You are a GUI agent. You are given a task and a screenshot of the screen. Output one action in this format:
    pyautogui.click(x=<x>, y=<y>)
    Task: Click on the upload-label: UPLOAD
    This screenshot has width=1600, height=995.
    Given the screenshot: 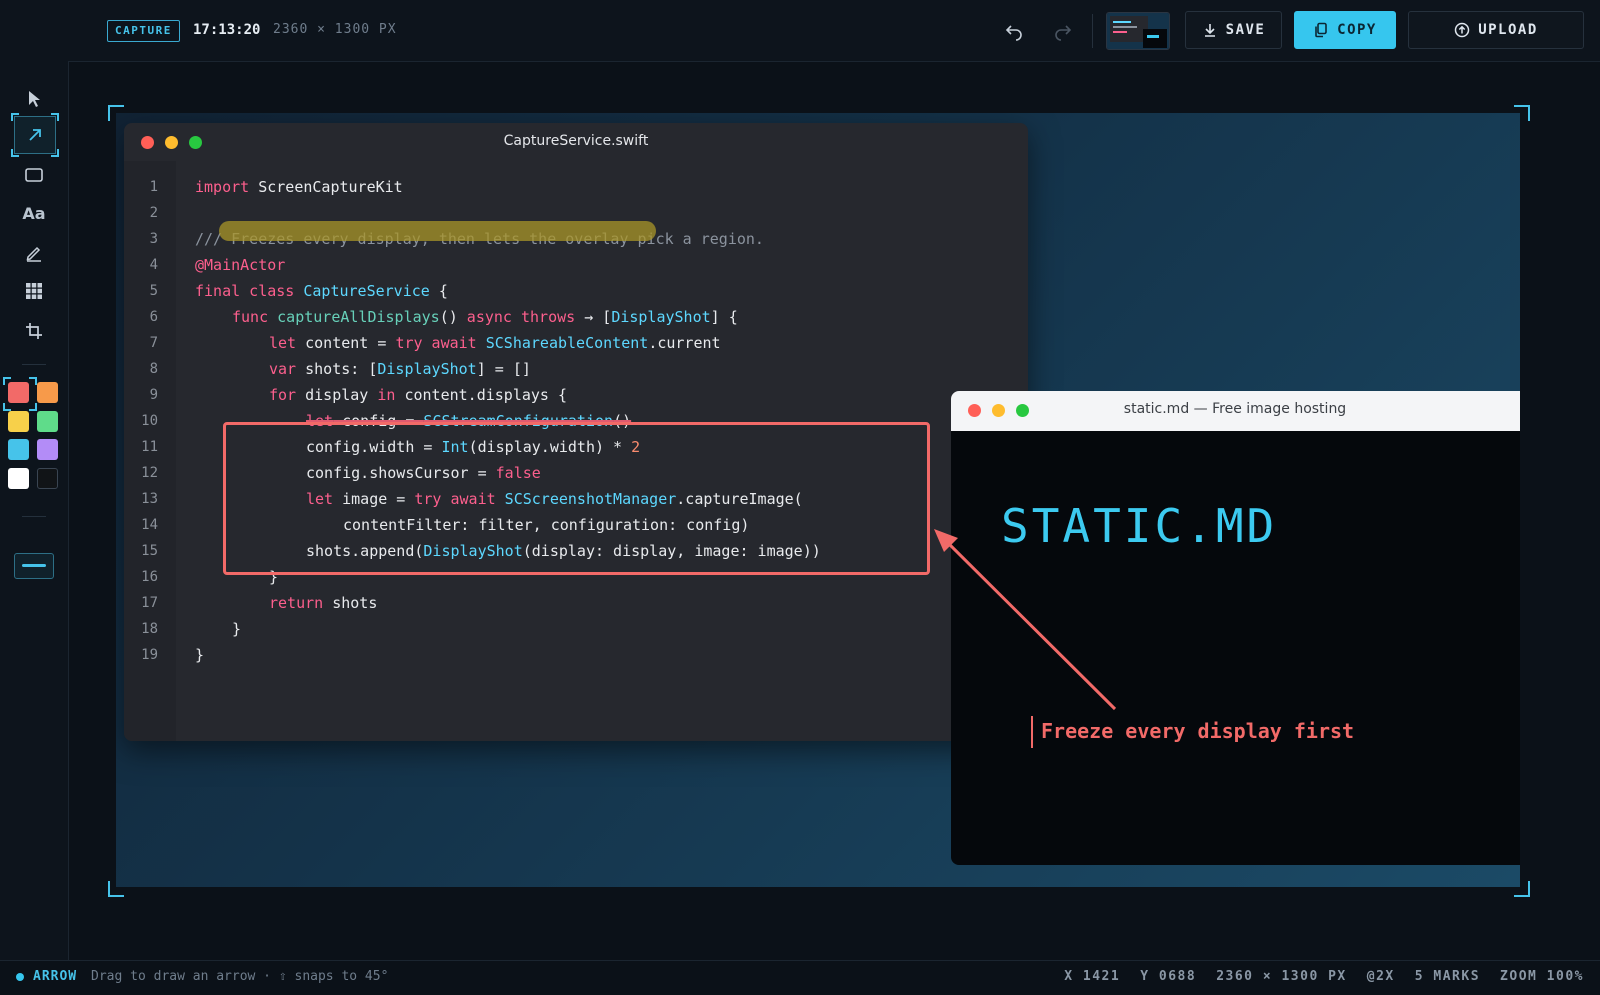 What is the action you would take?
    pyautogui.click(x=1508, y=30)
    